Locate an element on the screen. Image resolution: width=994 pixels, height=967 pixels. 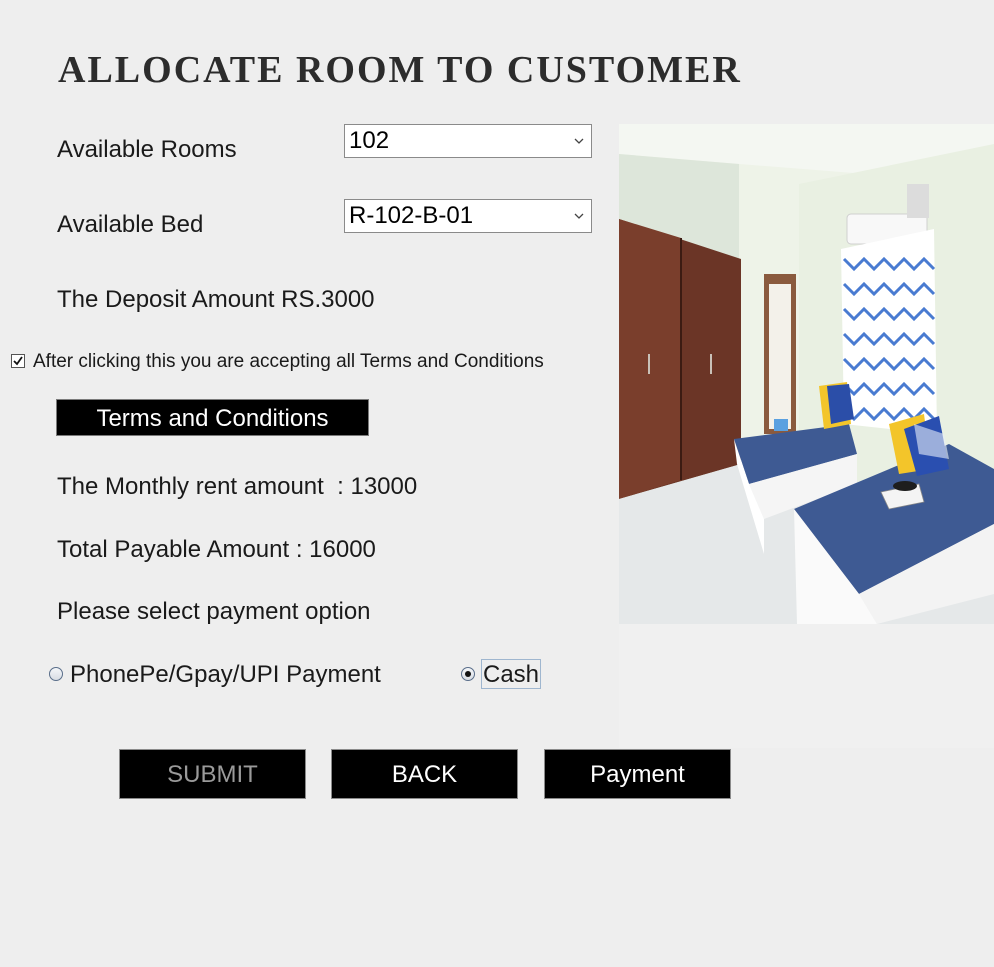
radio-selected-dot is located at coordinates (468, 674).